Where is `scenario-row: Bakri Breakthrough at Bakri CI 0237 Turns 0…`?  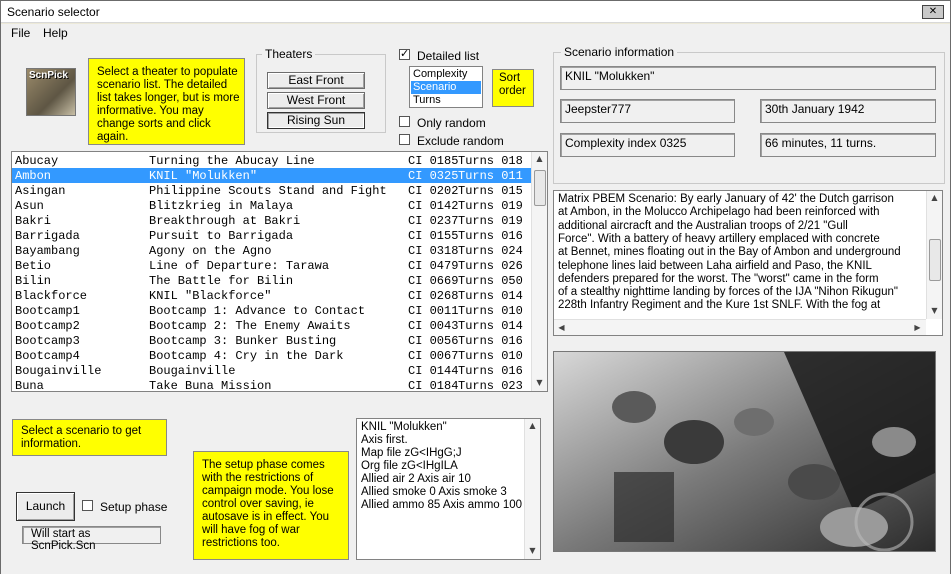 scenario-row: Bakri Breakthrough at Bakri CI 0237 Turns 0… is located at coordinates (272, 220).